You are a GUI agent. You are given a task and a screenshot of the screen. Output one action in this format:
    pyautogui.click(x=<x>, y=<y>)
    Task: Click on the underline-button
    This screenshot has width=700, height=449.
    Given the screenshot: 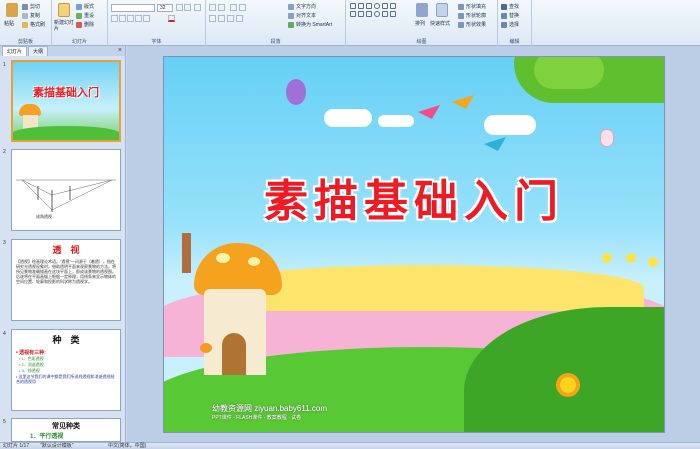 What is the action you would take?
    pyautogui.click(x=130, y=18)
    